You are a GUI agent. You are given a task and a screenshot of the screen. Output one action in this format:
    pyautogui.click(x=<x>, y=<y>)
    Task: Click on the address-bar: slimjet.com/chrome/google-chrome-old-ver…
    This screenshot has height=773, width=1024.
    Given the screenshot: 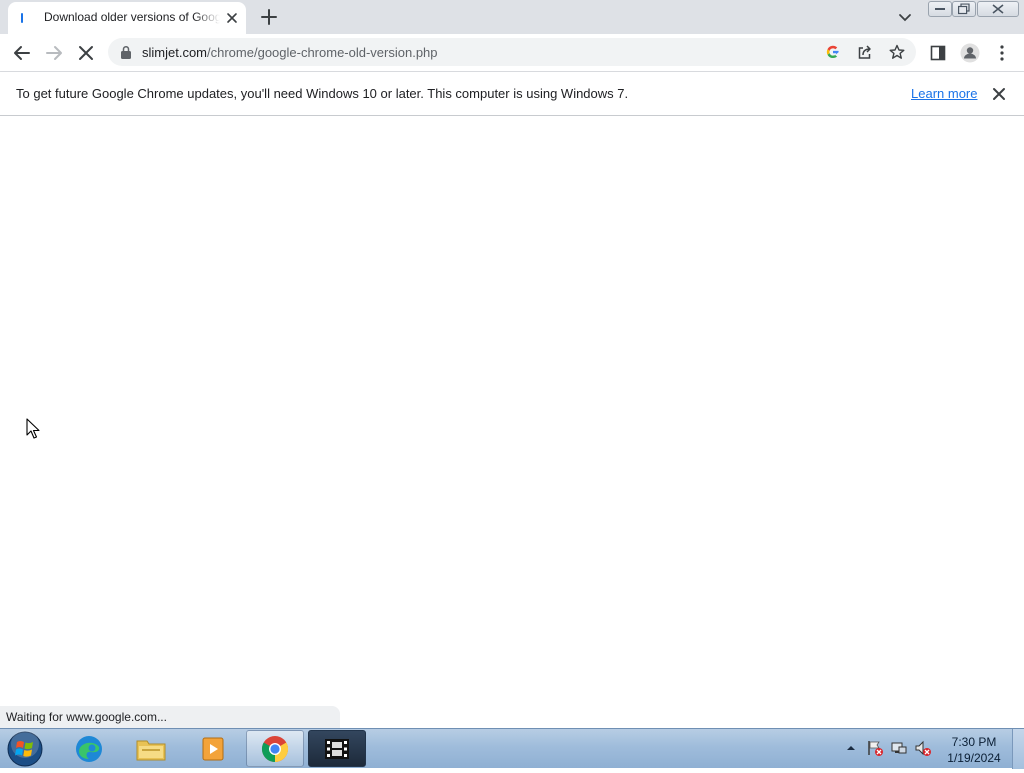 What is the action you would take?
    pyautogui.click(x=512, y=52)
    